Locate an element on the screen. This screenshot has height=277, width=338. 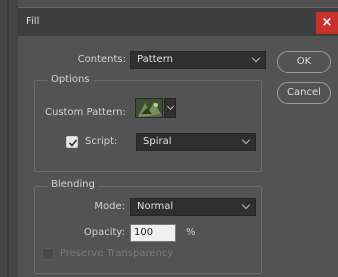
preserve-transparency-label: Preserve Transparency is located at coordinates (117, 253).